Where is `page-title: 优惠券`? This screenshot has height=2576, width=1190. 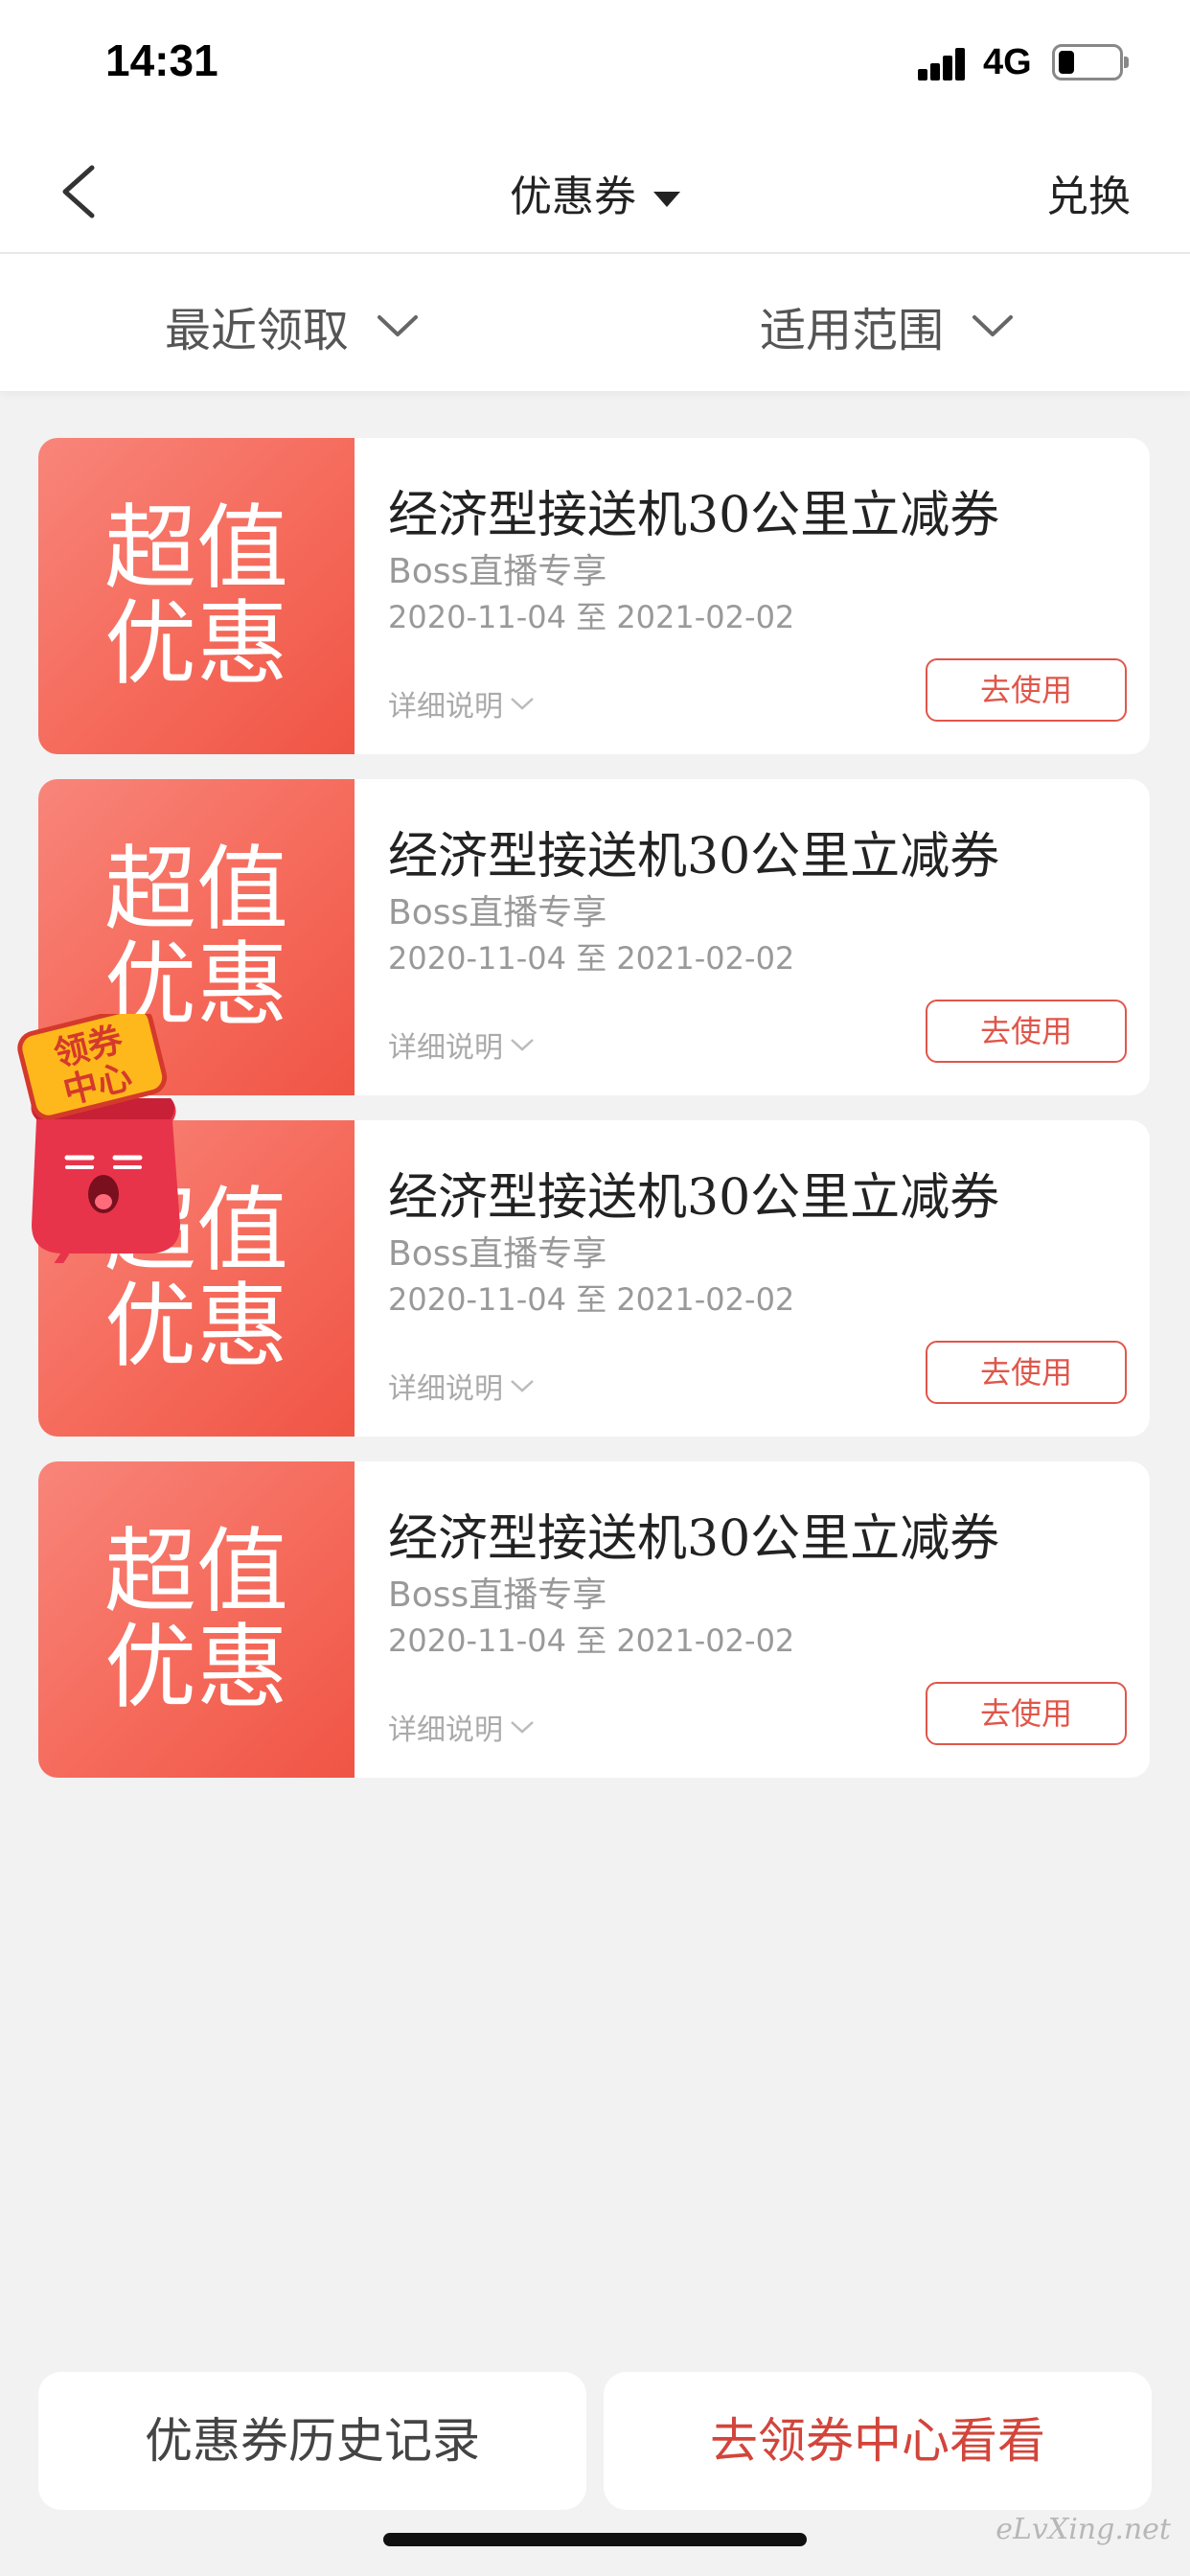
page-title: 优惠券 is located at coordinates (573, 196).